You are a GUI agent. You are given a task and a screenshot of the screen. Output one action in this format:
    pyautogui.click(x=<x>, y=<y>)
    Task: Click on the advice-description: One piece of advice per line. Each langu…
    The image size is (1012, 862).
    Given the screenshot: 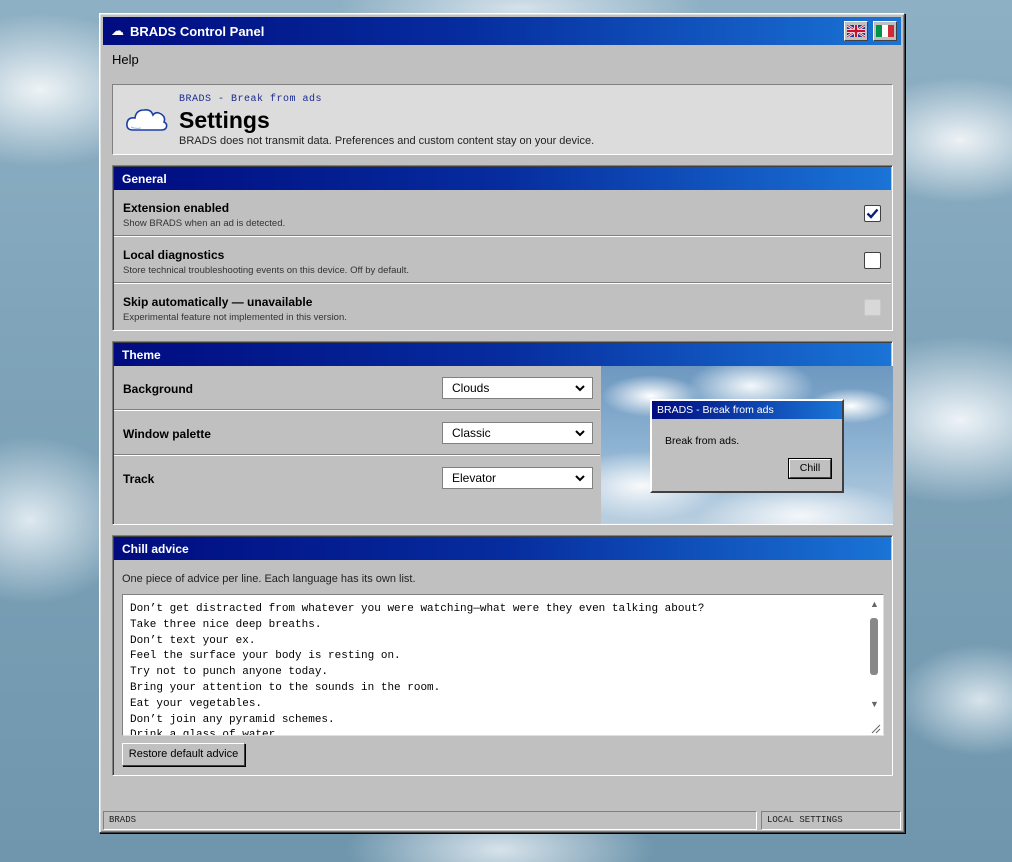 What is the action you would take?
    pyautogui.click(x=269, y=579)
    